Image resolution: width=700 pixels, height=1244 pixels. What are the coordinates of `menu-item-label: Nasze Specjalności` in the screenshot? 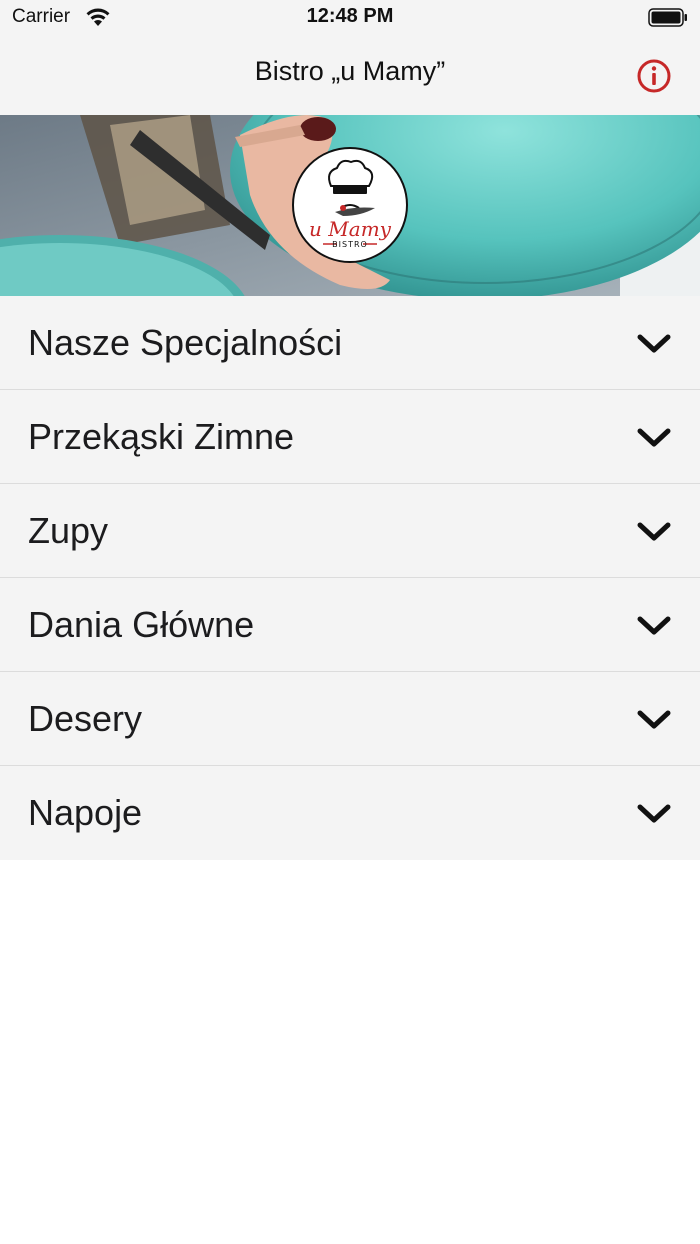 It's located at (185, 342).